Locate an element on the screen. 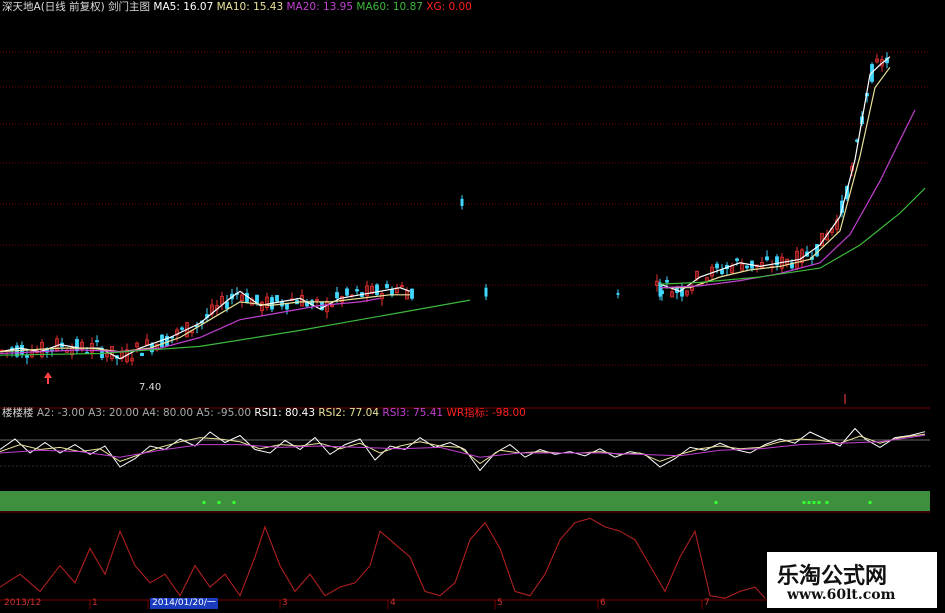 Image resolution: width=945 pixels, height=613 pixels. ma20-label: MA20: 13.95 is located at coordinates (320, 7).